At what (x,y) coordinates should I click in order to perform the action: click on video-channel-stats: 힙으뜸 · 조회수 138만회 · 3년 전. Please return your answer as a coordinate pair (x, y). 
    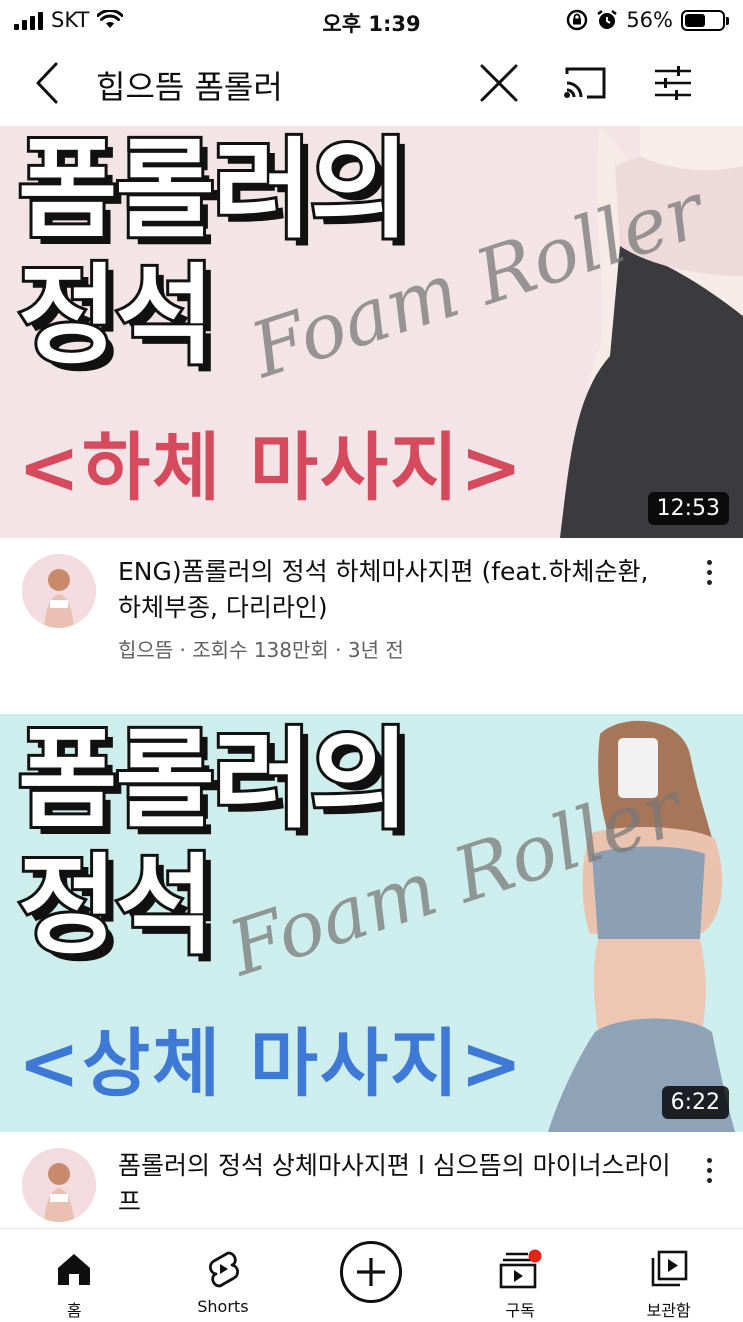
    Looking at the image, I should click on (261, 650).